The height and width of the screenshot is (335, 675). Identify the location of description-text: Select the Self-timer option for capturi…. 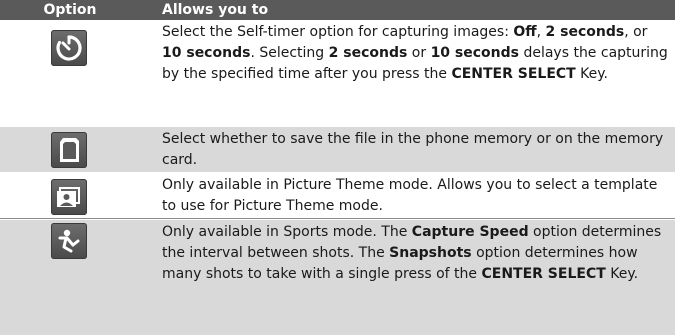
(338, 32).